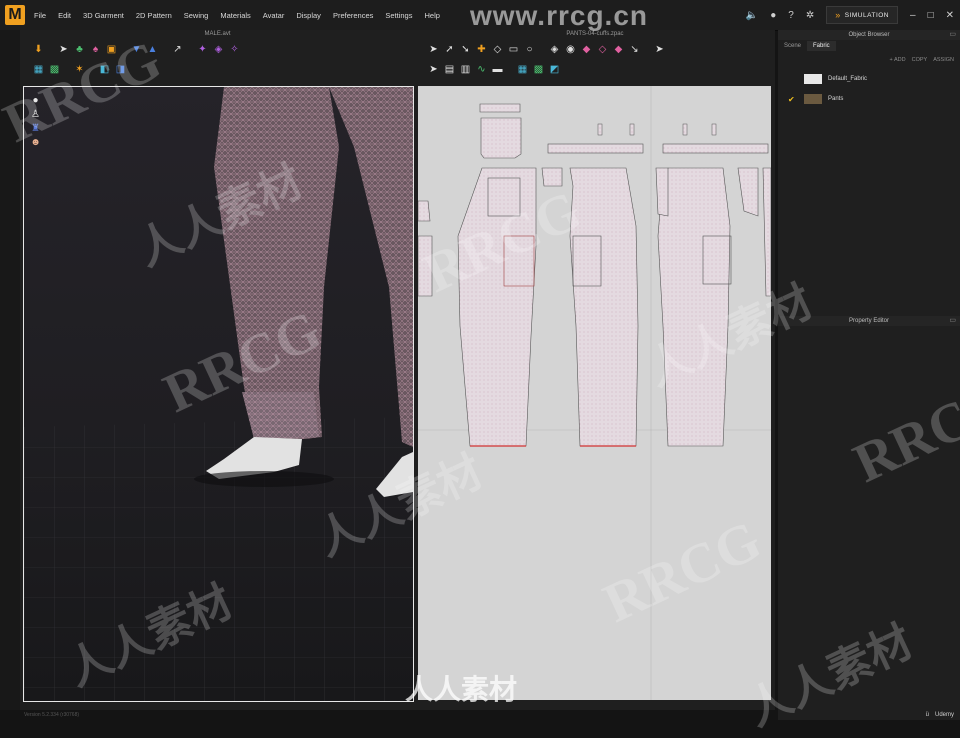  Describe the element at coordinates (554, 49) in the screenshot. I see `internal-polygon-icon: ◈` at that location.